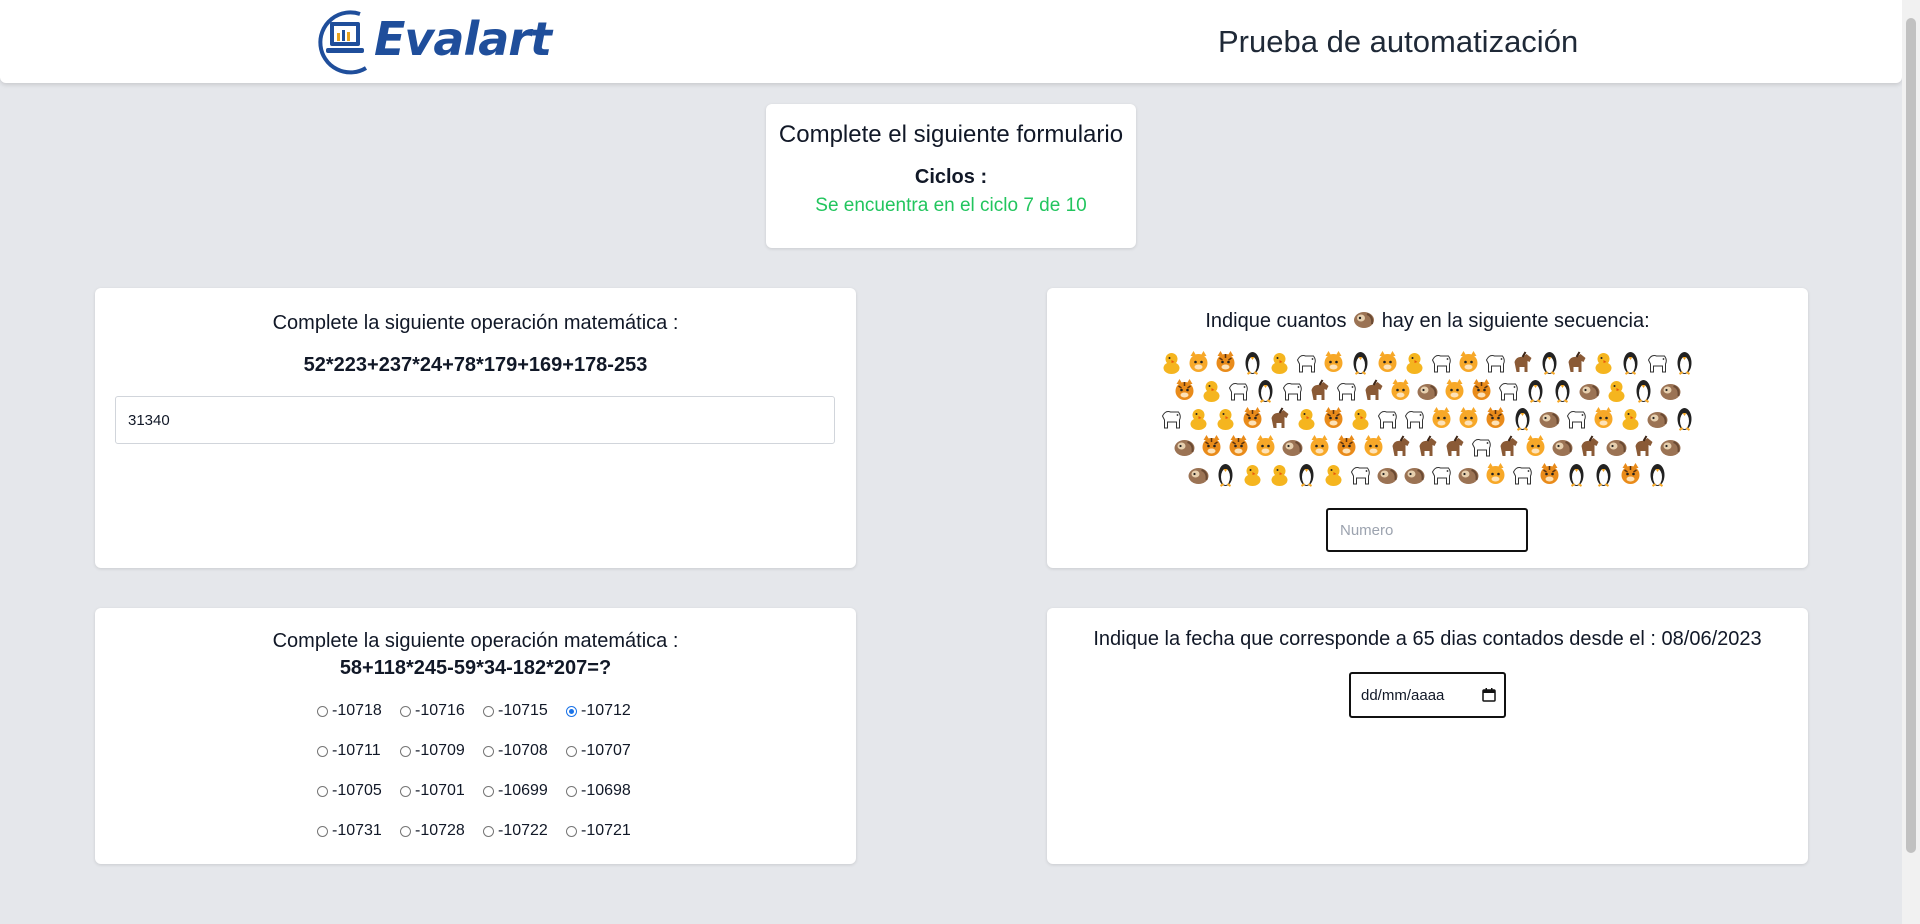 The width and height of the screenshot is (1920, 924). I want to click on answer-option-label: -10707, so click(606, 750).